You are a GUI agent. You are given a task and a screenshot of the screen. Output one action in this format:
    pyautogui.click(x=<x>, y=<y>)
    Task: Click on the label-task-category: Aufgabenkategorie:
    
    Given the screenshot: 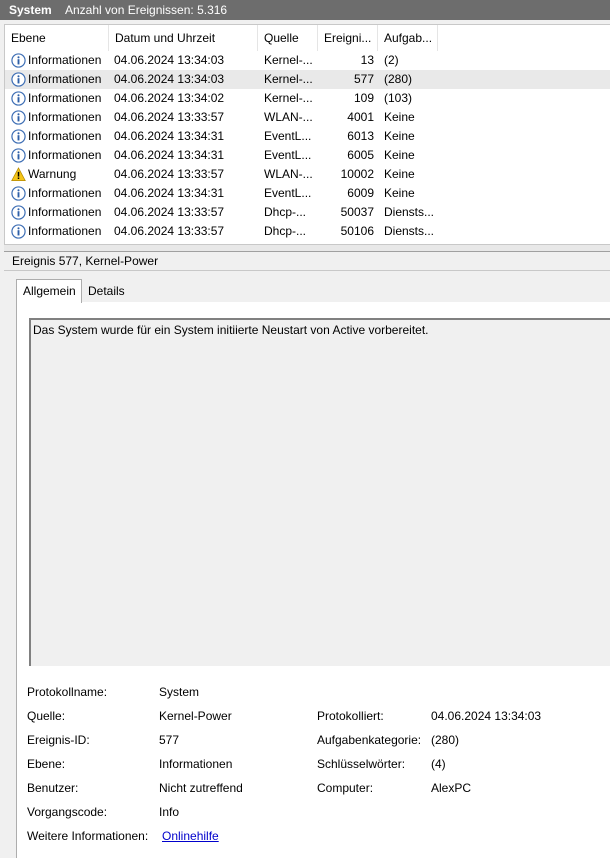 What is the action you would take?
    pyautogui.click(x=369, y=740)
    